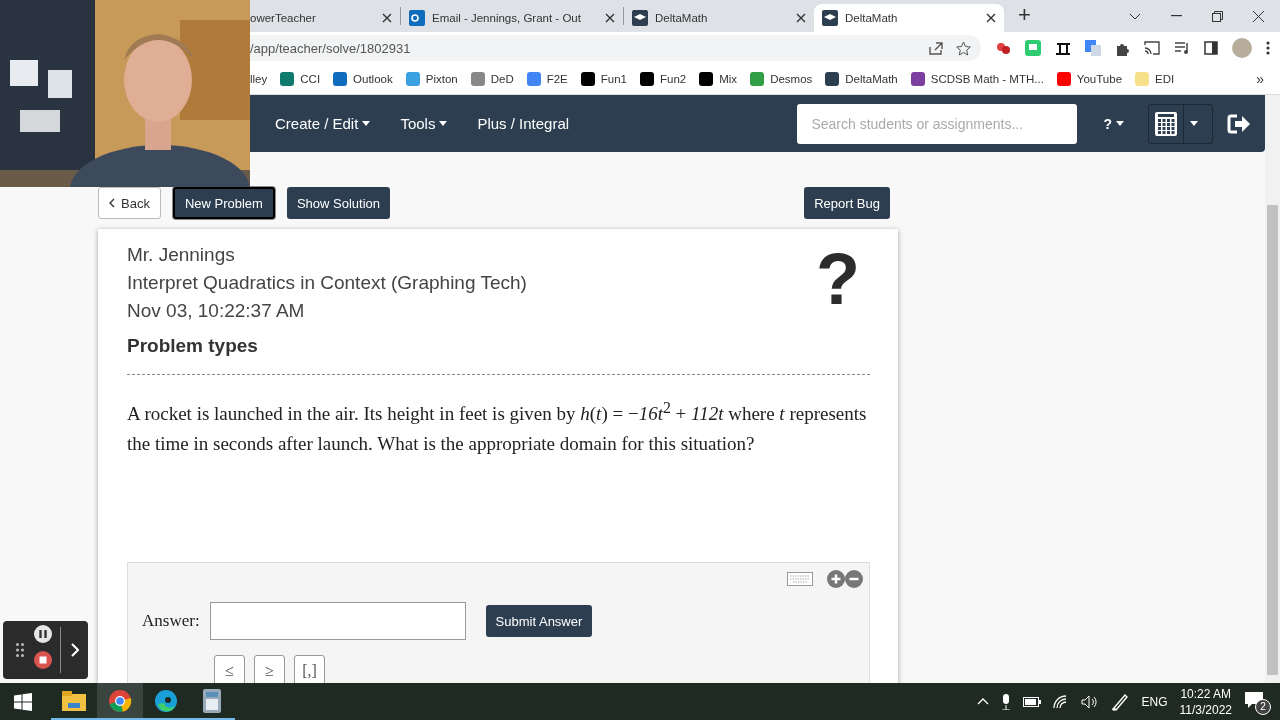  Describe the element at coordinates (1211, 48) in the screenshot. I see `side-panel-icon` at that location.